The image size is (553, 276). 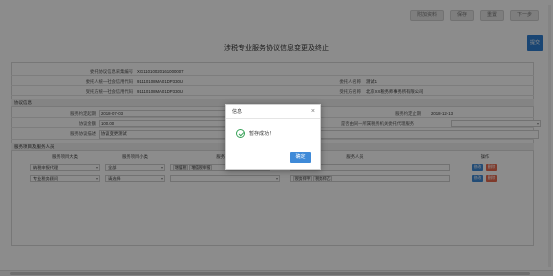 What do you see at coordinates (262, 134) in the screenshot?
I see `dialog-message: 暂存成功！` at bounding box center [262, 134].